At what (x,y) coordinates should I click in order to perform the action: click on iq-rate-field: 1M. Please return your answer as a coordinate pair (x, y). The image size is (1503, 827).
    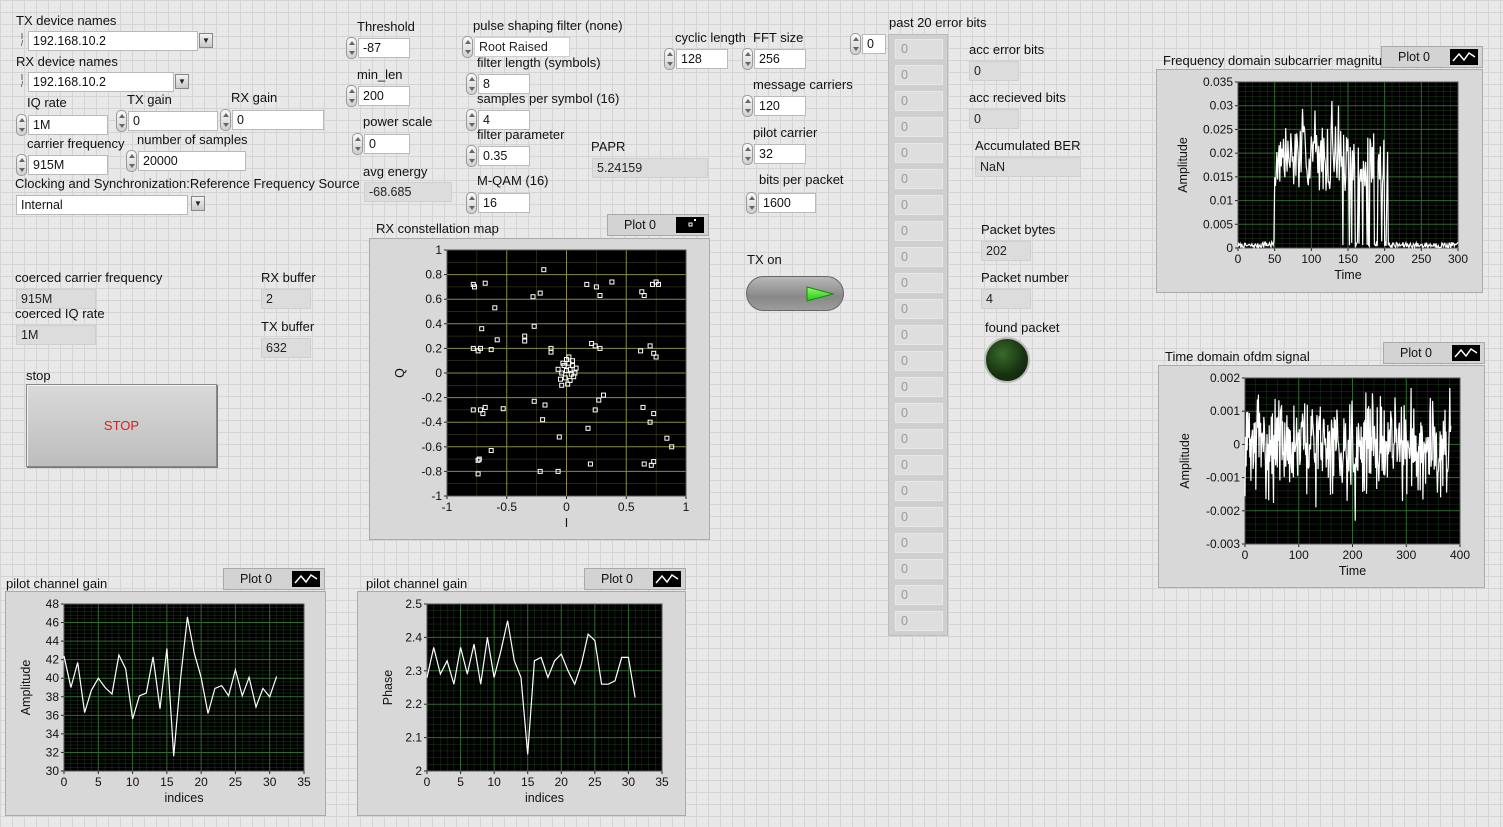
    Looking at the image, I should click on (68, 125).